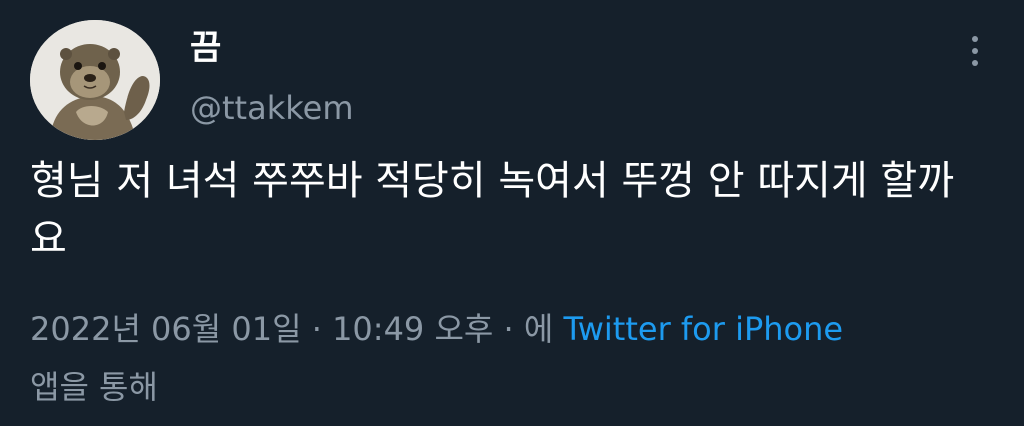 The width and height of the screenshot is (1024, 426). Describe the element at coordinates (412, 329) in the screenshot. I see `tweet-time: 10:49 오후` at that location.